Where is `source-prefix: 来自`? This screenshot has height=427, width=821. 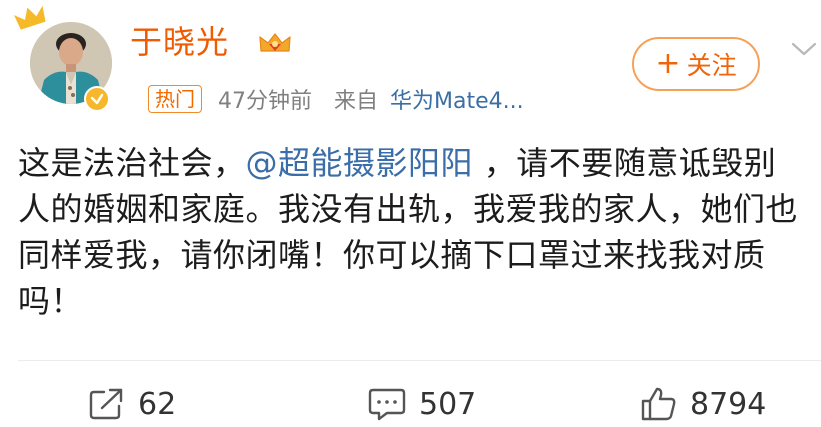 source-prefix: 来自 is located at coordinates (356, 101).